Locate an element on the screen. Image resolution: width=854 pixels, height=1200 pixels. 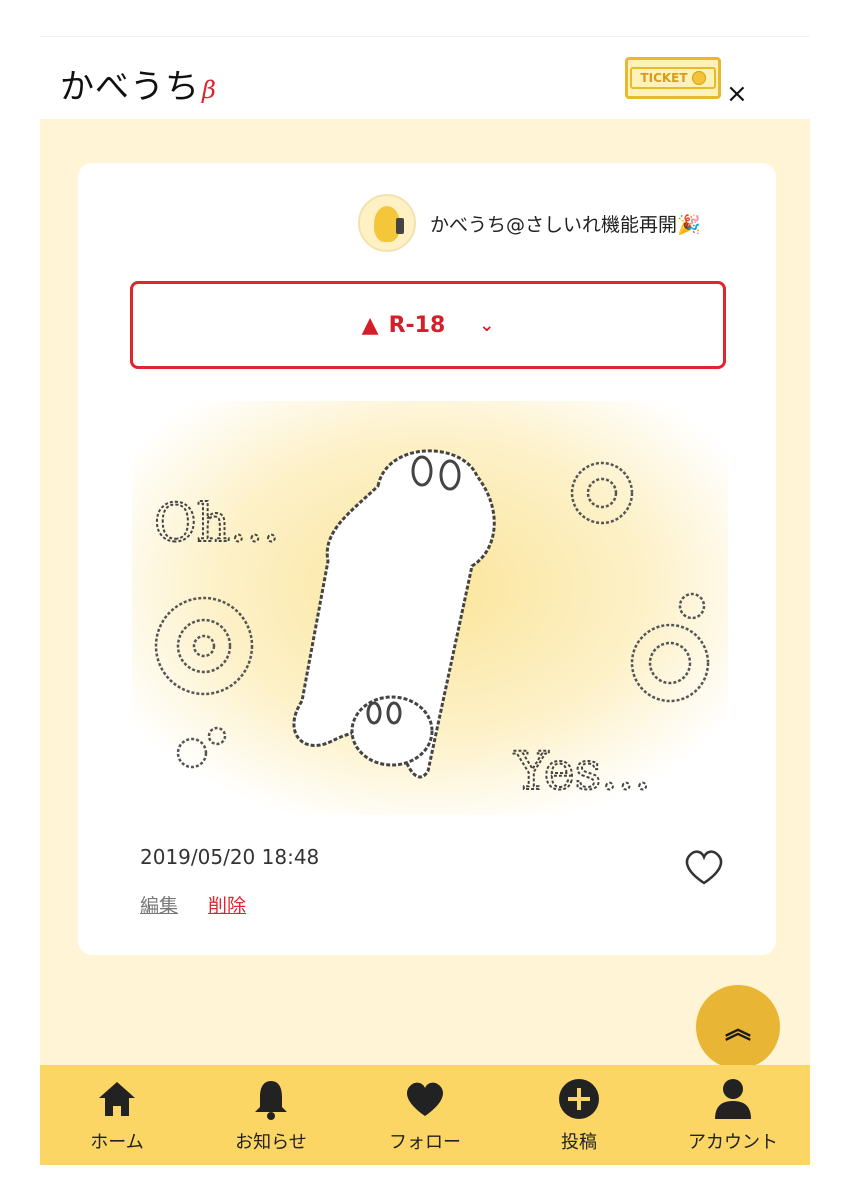
nav-item-notifications: お知らせ is located at coordinates (271, 1115).